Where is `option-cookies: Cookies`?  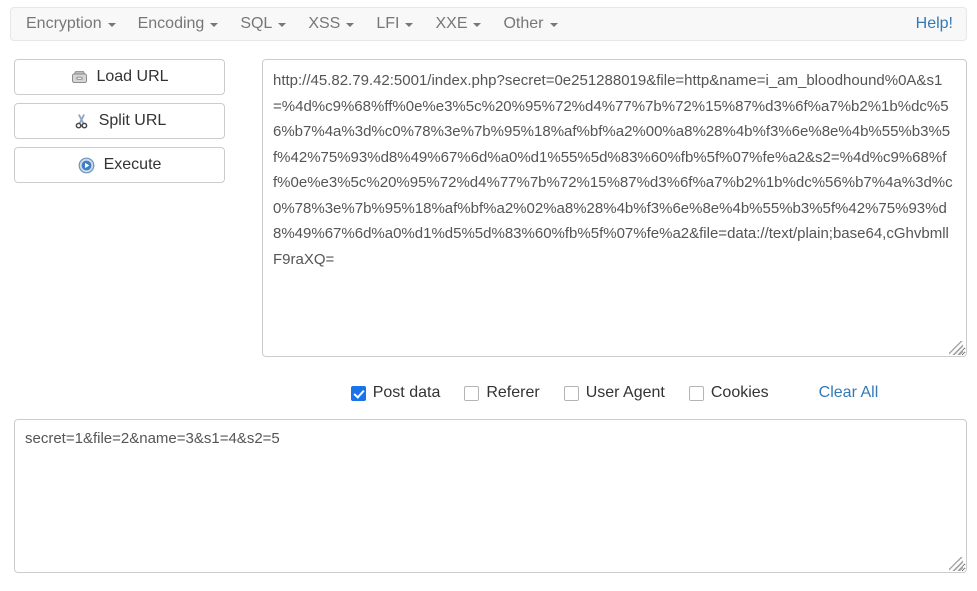
option-cookies: Cookies is located at coordinates (728, 393).